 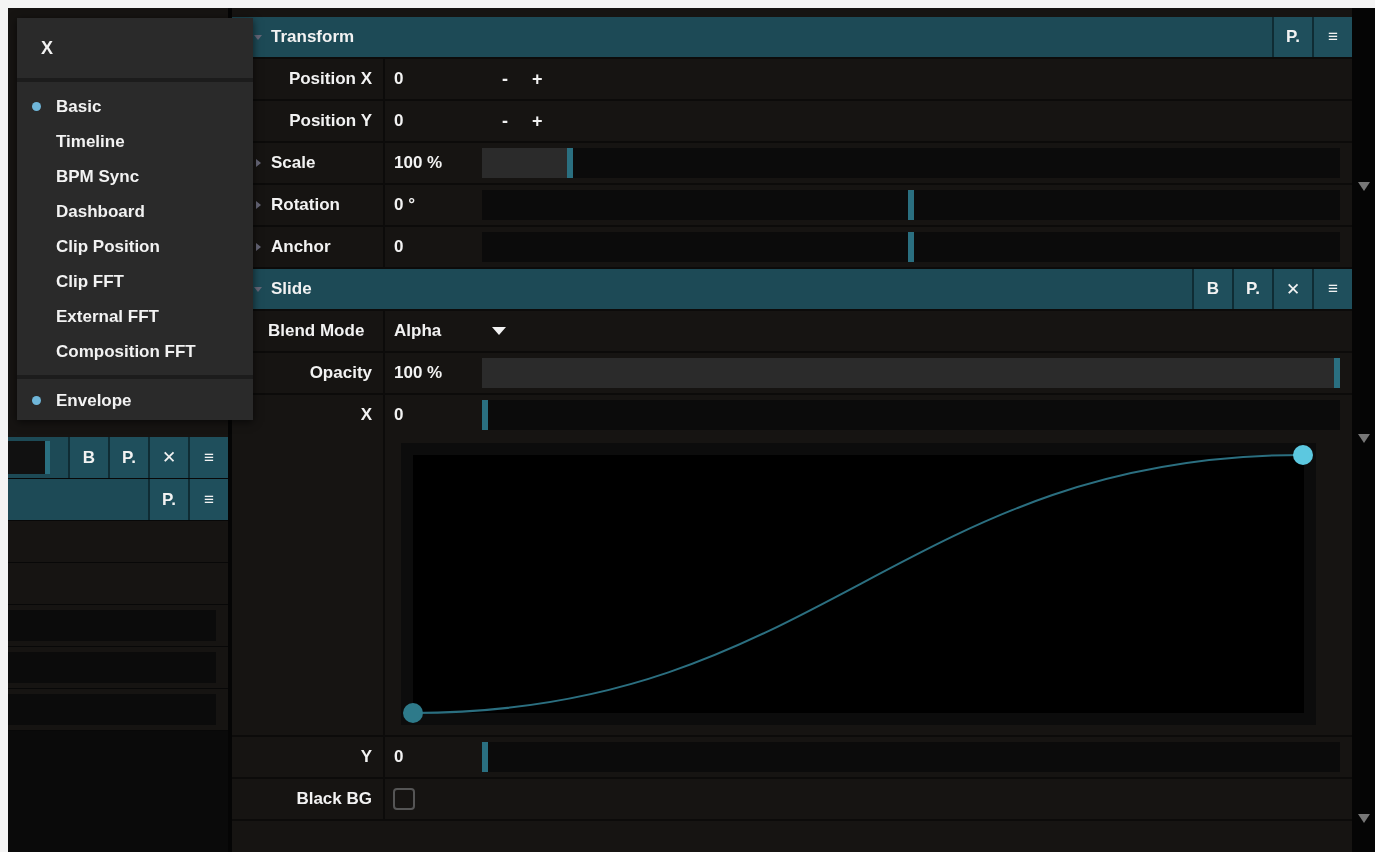 I want to click on checkbox, so click(x=404, y=799).